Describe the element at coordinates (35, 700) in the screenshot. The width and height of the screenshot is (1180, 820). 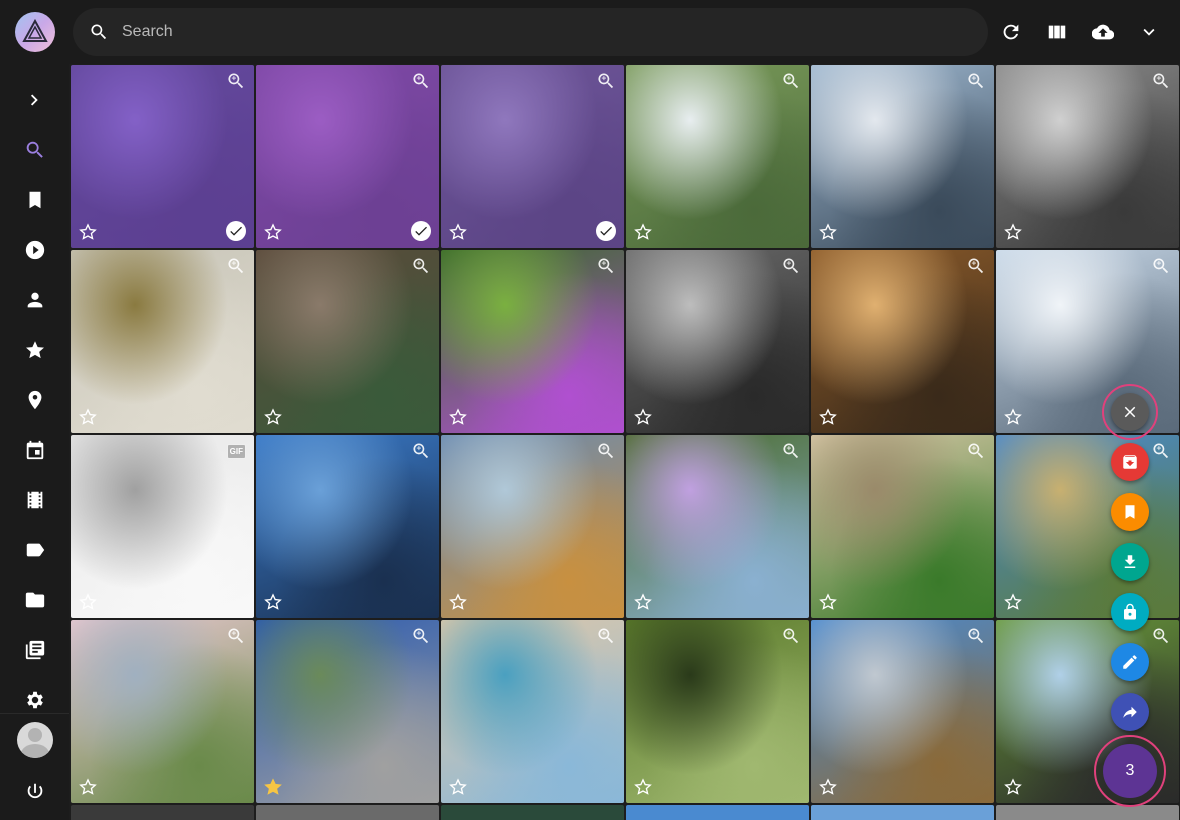
I see `sidebar-item-settings` at that location.